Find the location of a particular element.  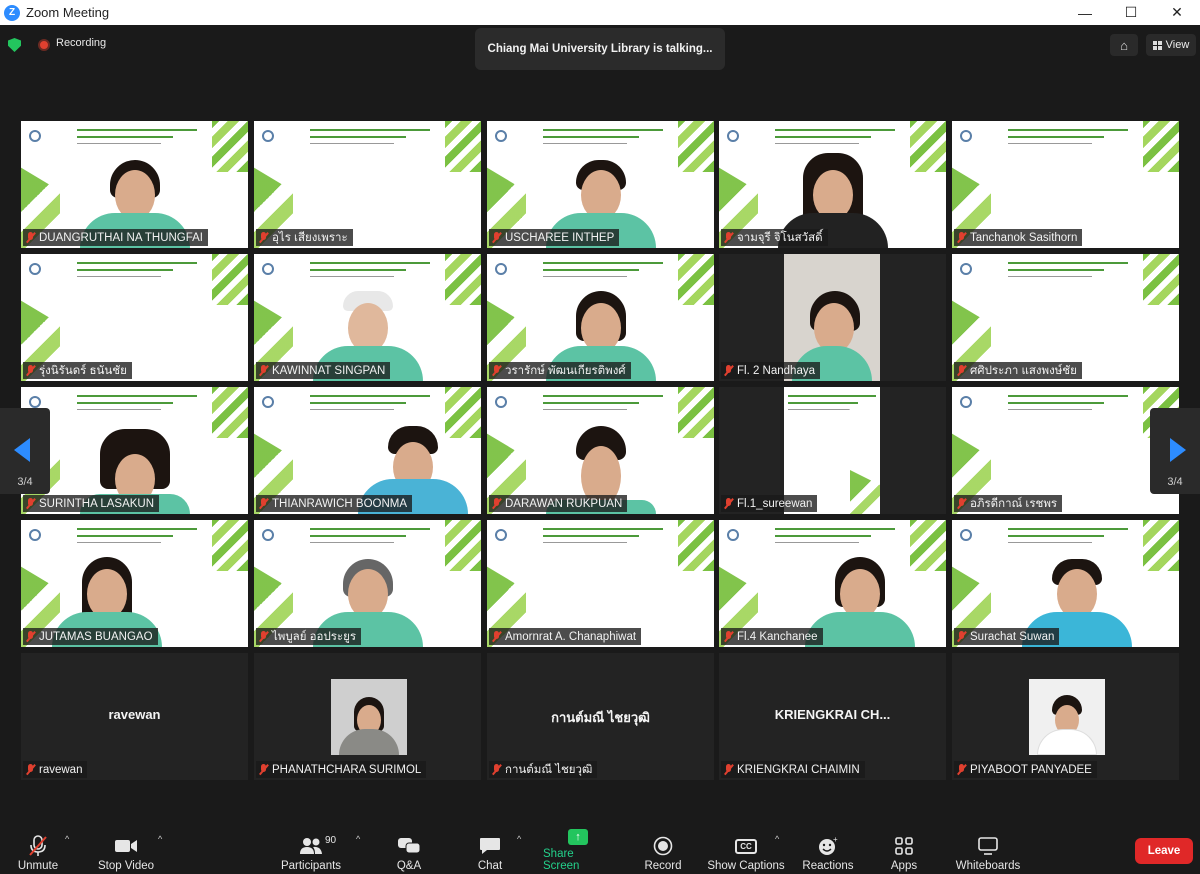

next-page-button: 3/4 is located at coordinates (1175, 451).